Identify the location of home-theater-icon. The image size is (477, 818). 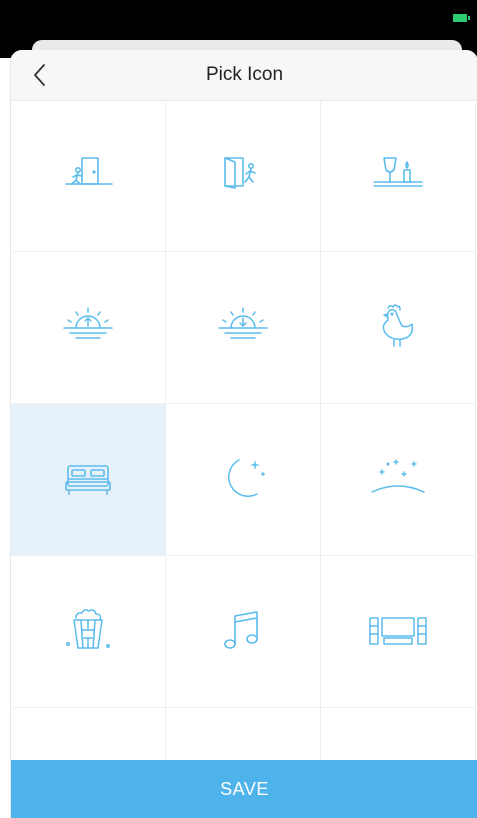
(398, 630).